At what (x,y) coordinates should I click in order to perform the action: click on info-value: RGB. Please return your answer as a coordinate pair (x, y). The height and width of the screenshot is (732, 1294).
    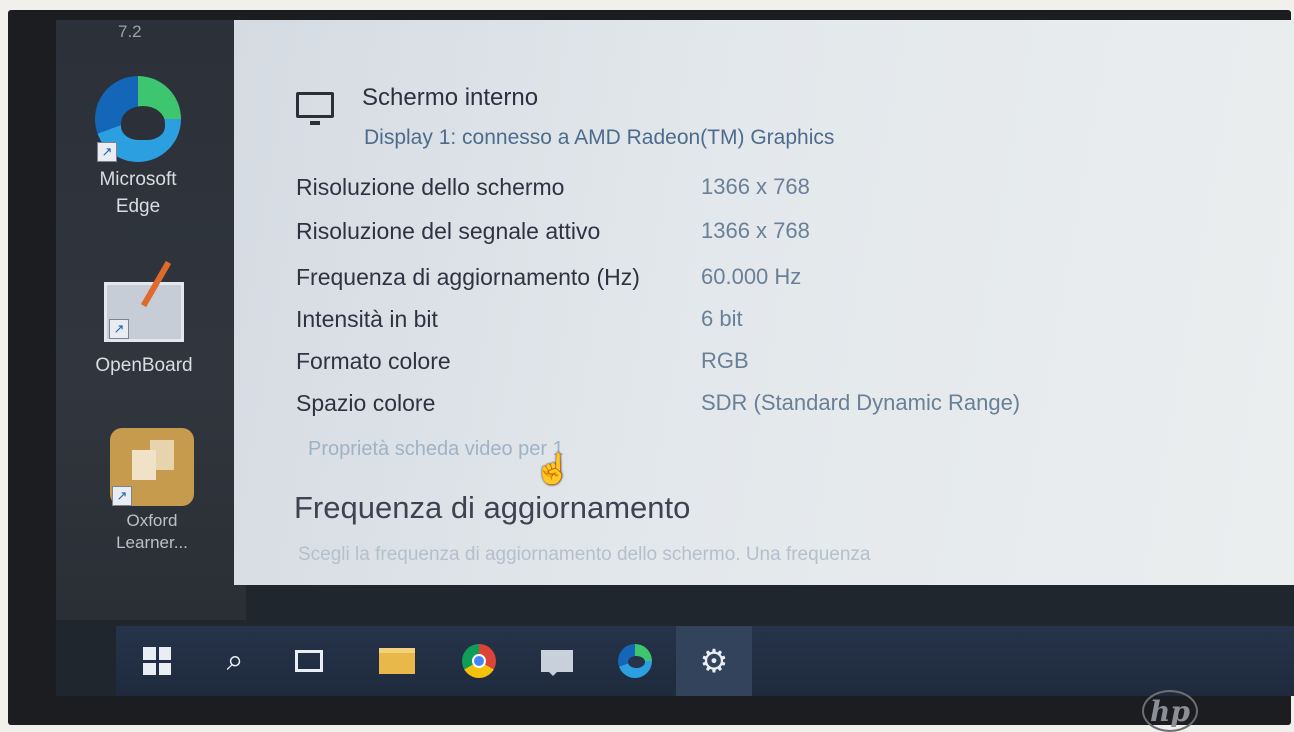
    Looking at the image, I should click on (725, 360).